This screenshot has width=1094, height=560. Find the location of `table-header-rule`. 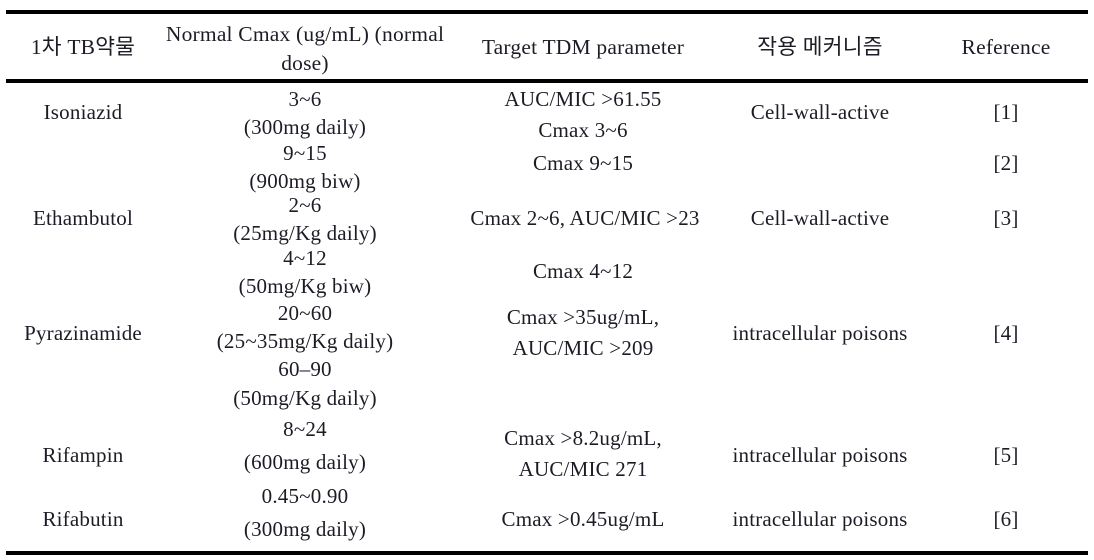

table-header-rule is located at coordinates (547, 81).